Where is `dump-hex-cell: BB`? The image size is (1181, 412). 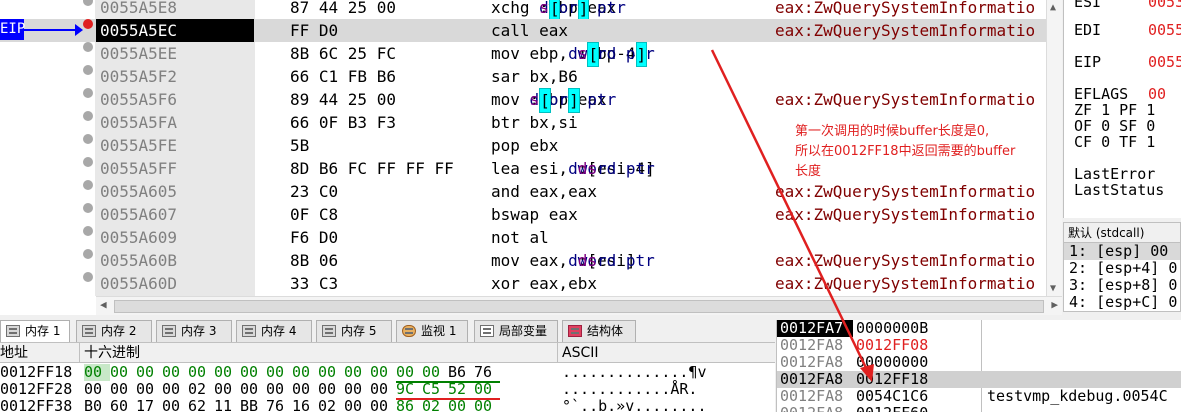 dump-hex-cell: BB is located at coordinates (253, 405).